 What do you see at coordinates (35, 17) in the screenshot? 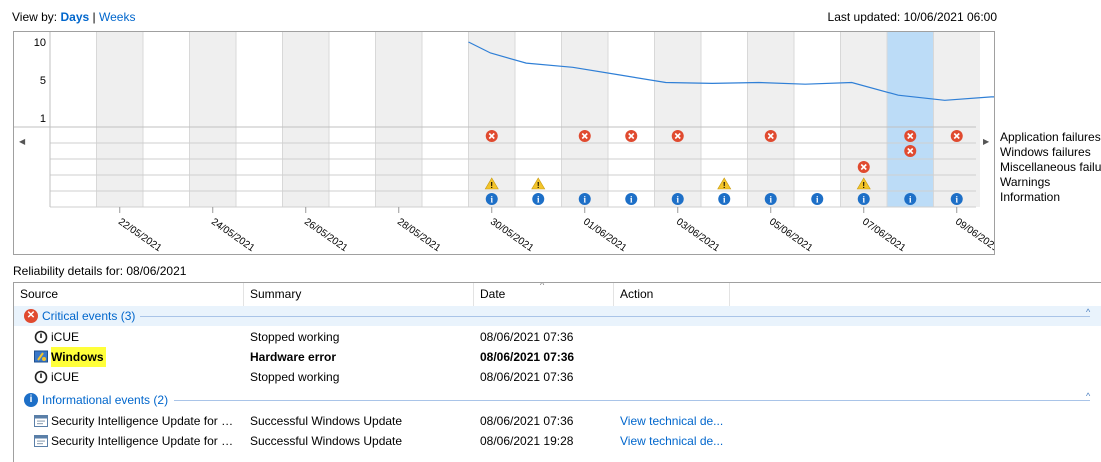
I see `view-by-label: View by:` at bounding box center [35, 17].